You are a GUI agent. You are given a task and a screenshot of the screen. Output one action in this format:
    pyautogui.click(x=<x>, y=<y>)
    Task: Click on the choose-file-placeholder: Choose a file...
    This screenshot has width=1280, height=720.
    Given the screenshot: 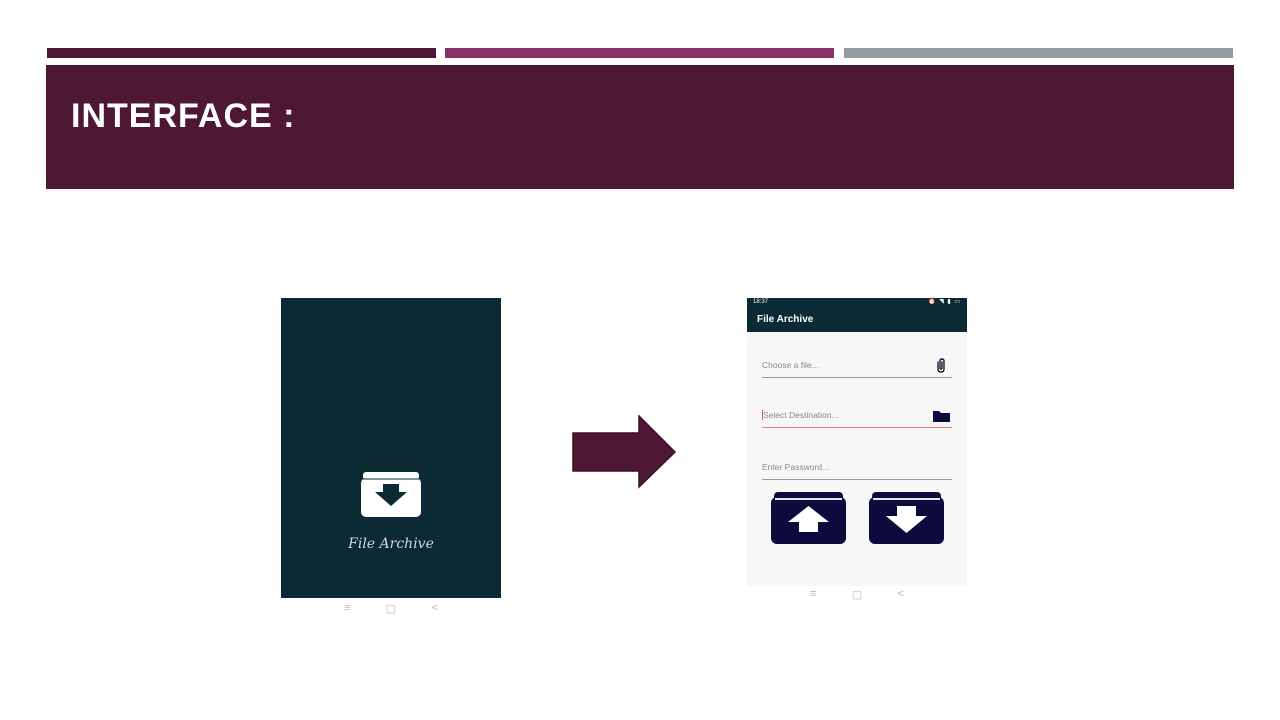 What is the action you would take?
    pyautogui.click(x=790, y=365)
    